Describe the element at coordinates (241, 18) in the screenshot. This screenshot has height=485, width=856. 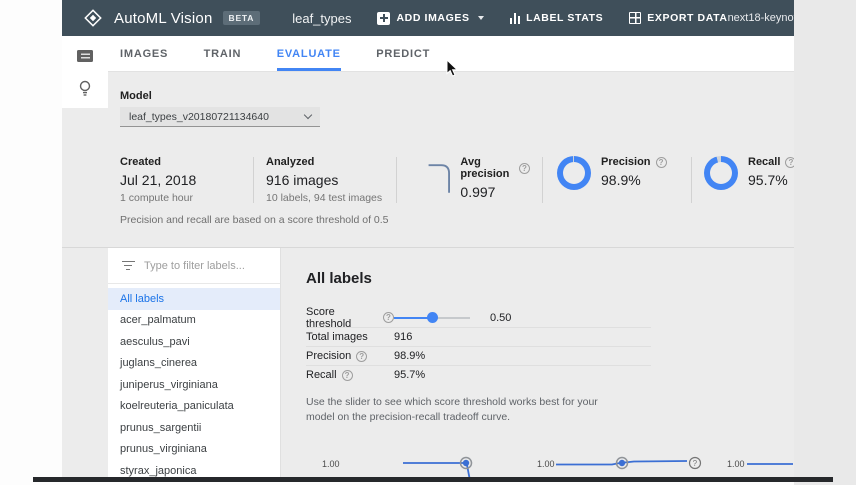
I see `beta-badge: BETA` at that location.